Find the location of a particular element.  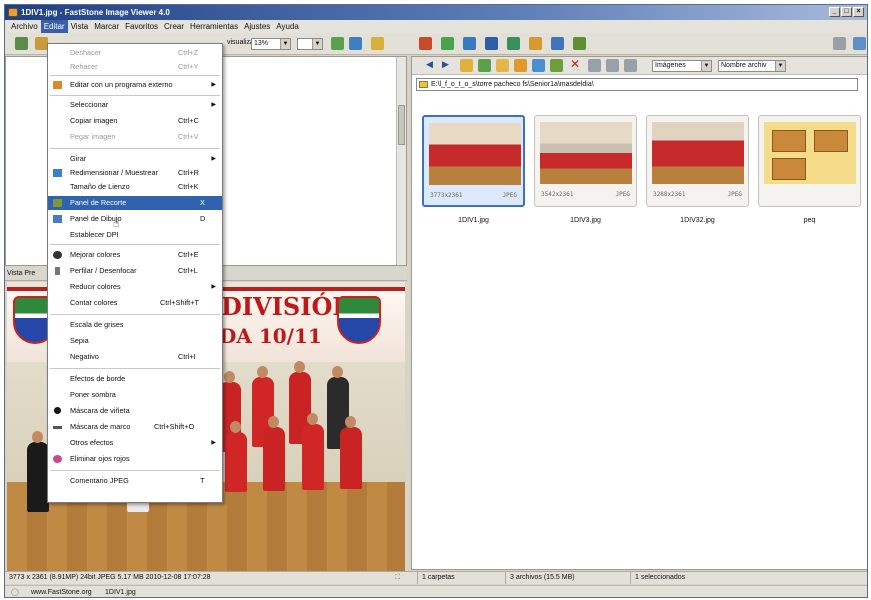

thumb-filename: 1DIV3.jpg is located at coordinates (585, 220).